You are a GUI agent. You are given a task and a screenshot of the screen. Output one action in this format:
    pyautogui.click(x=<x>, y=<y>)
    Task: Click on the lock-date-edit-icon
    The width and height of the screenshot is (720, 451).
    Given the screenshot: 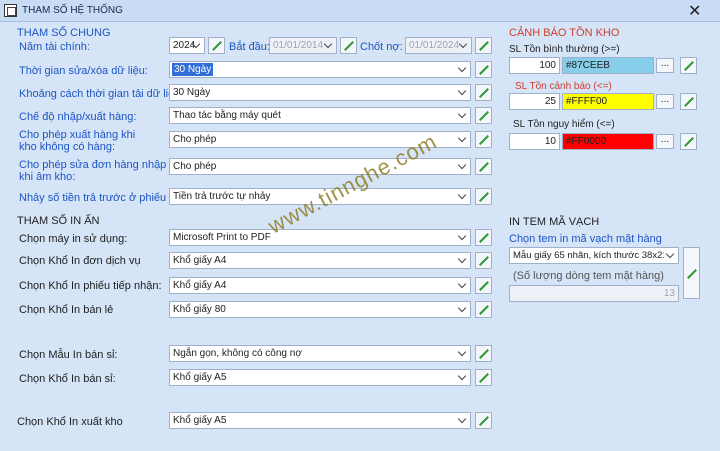 What is the action you would take?
    pyautogui.click(x=483, y=45)
    